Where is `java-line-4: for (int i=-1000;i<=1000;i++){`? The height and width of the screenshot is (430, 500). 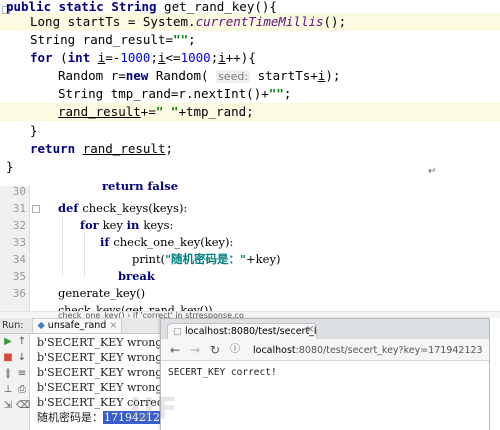
java-line-4: for (int i=-1000;i<=1000;i++){ is located at coordinates (143, 57).